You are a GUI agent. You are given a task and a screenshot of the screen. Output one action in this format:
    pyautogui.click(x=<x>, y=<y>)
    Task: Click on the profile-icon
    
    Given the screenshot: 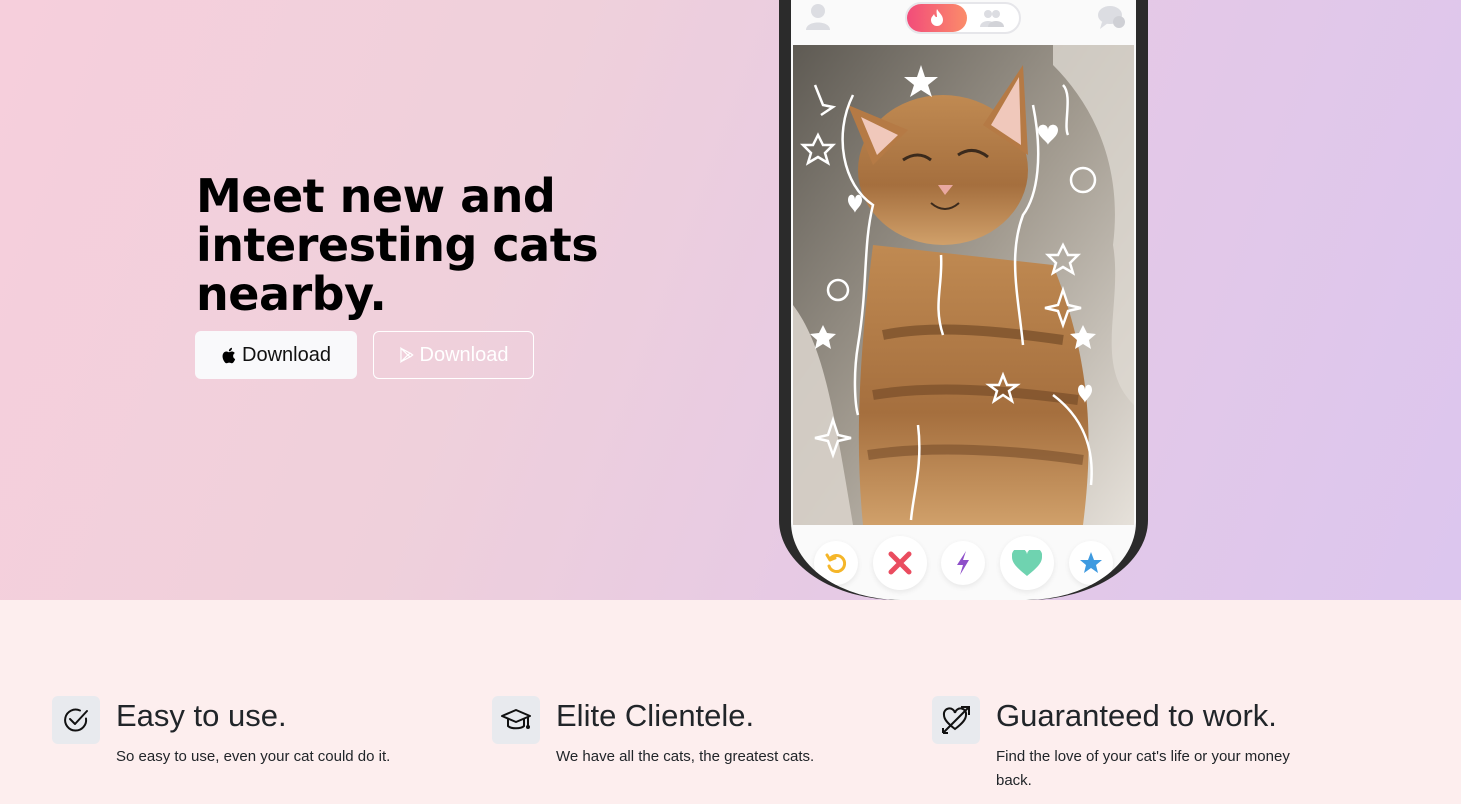 What is the action you would take?
    pyautogui.click(x=818, y=18)
    